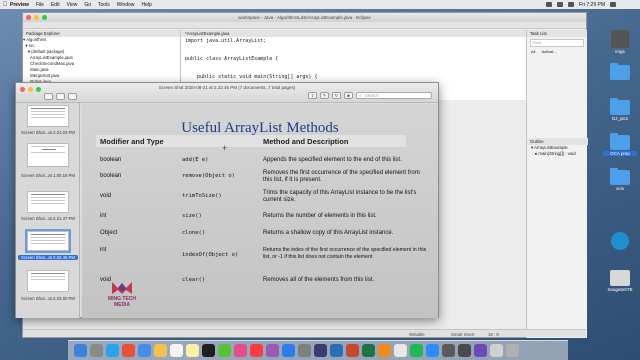 Image resolution: width=640 pixels, height=360 pixels. What do you see at coordinates (557, 33) in the screenshot?
I see `task-list-title: Task List` at bounding box center [557, 33].